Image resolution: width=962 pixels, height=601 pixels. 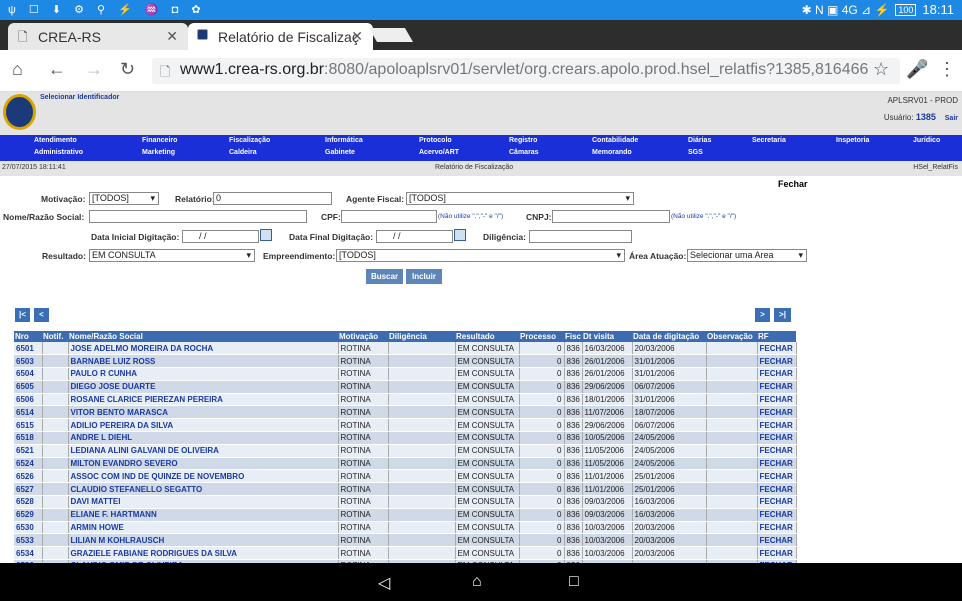 What do you see at coordinates (424, 276) in the screenshot?
I see `incluir-button: Incluir` at bounding box center [424, 276].